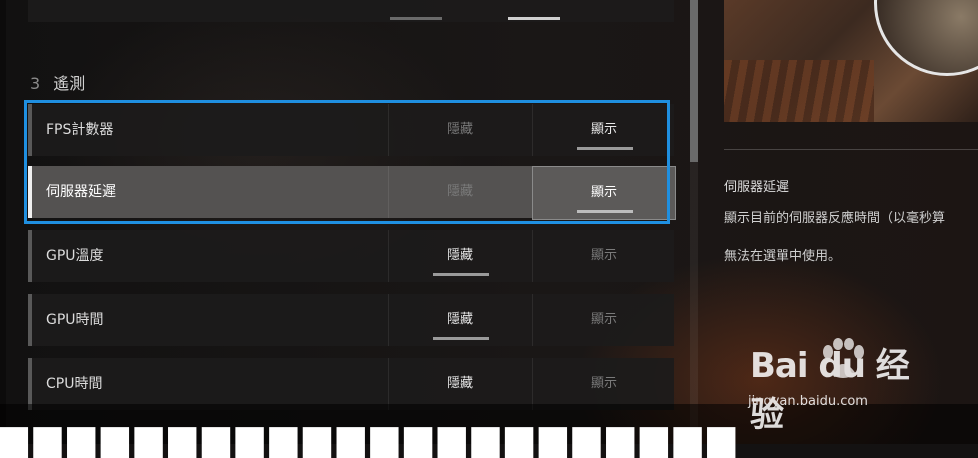  Describe the element at coordinates (75, 256) in the screenshot. I see `row-label: GPU溫度` at that location.